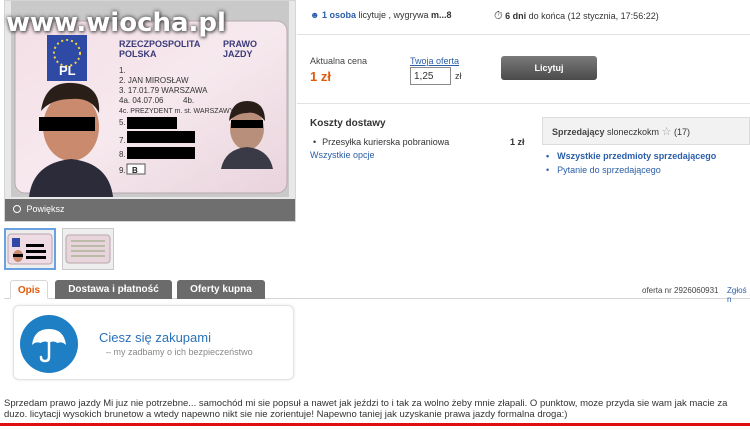 This screenshot has height=430, width=750. What do you see at coordinates (339, 61) in the screenshot?
I see `current-price-label: Aktualna cena` at bounding box center [339, 61].